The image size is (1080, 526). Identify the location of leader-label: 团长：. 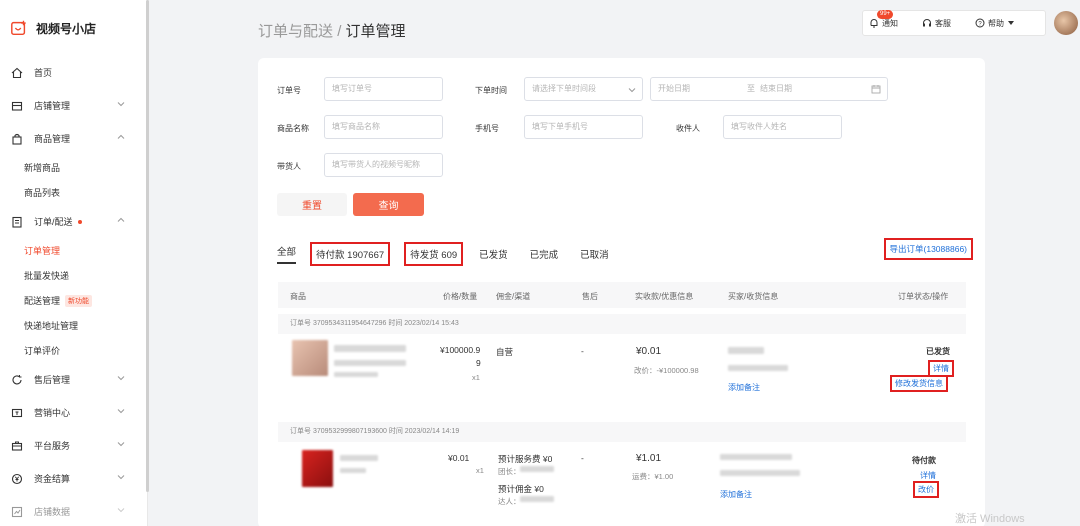
(509, 471).